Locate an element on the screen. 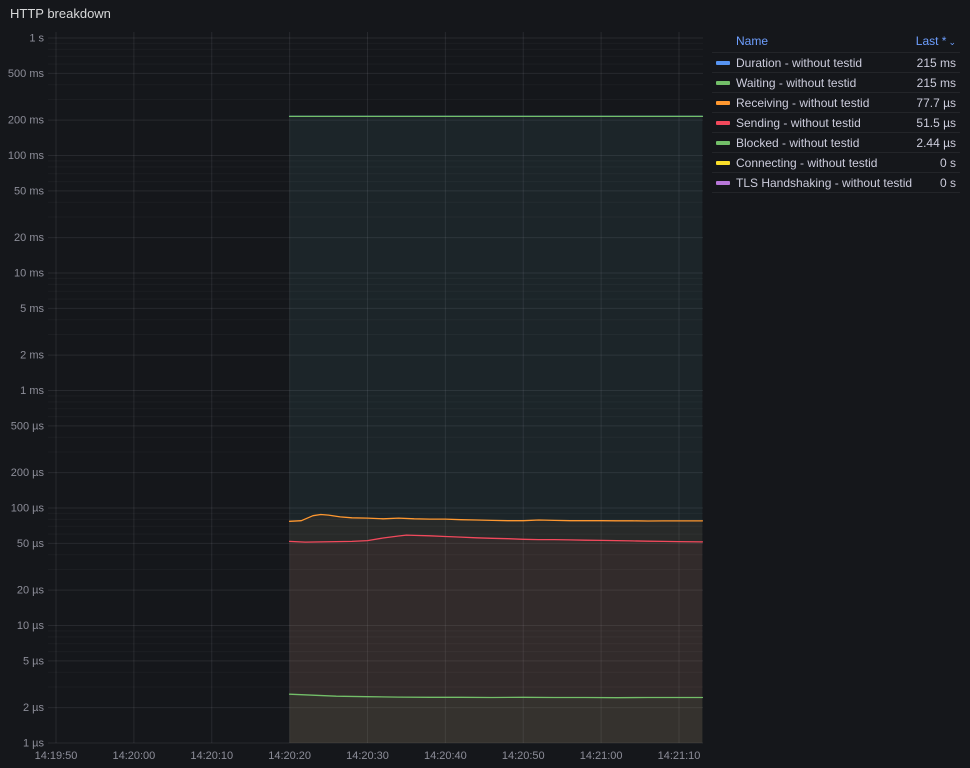 The height and width of the screenshot is (768, 970). legend-row: TLS Handshaking - without testid 0 s is located at coordinates (836, 182).